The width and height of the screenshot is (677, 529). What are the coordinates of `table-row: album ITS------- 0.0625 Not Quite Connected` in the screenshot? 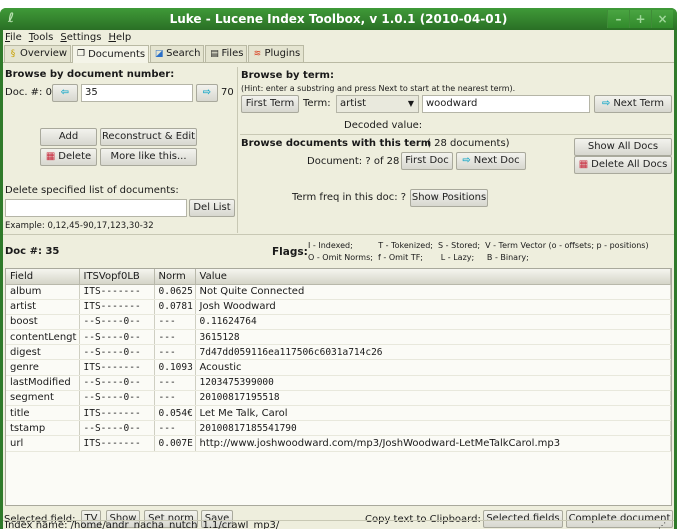 It's located at (338, 292).